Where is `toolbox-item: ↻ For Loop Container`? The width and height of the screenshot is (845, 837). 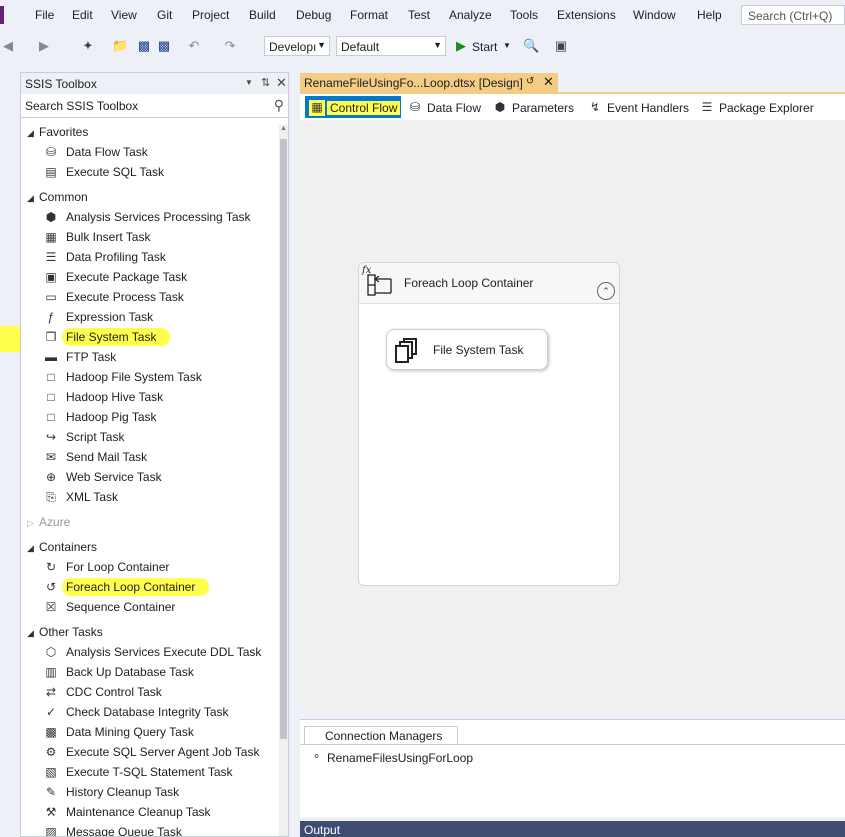
toolbox-item: ↻ For Loop Container is located at coordinates (151, 567).